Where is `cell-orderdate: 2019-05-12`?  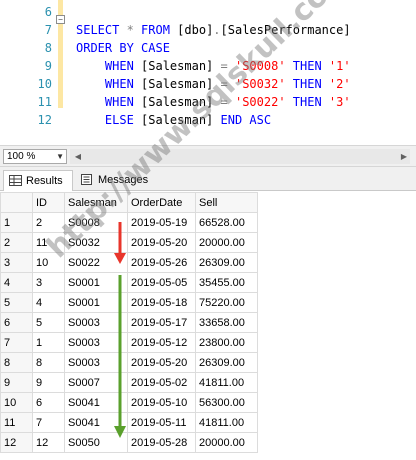
cell-orderdate: 2019-05-12 is located at coordinates (161, 342).